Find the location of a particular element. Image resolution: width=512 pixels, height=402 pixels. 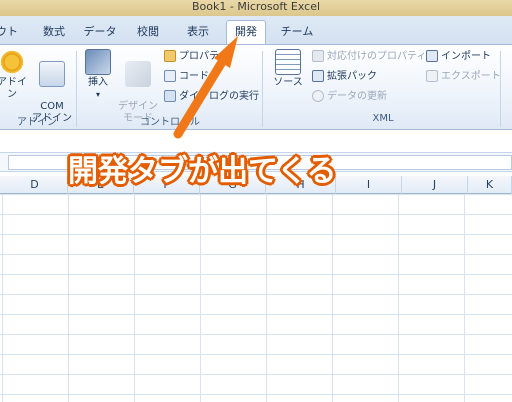

annotation-callout: 開発タブが出てくる is located at coordinates (202, 171).